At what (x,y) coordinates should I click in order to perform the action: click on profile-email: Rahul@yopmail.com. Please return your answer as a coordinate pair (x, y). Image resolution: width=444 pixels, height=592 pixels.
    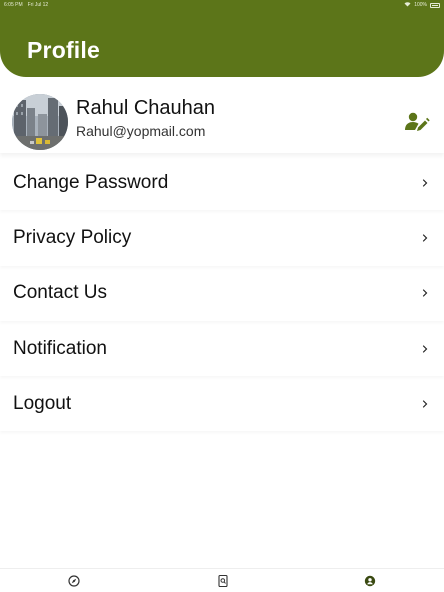
    Looking at the image, I should click on (141, 131).